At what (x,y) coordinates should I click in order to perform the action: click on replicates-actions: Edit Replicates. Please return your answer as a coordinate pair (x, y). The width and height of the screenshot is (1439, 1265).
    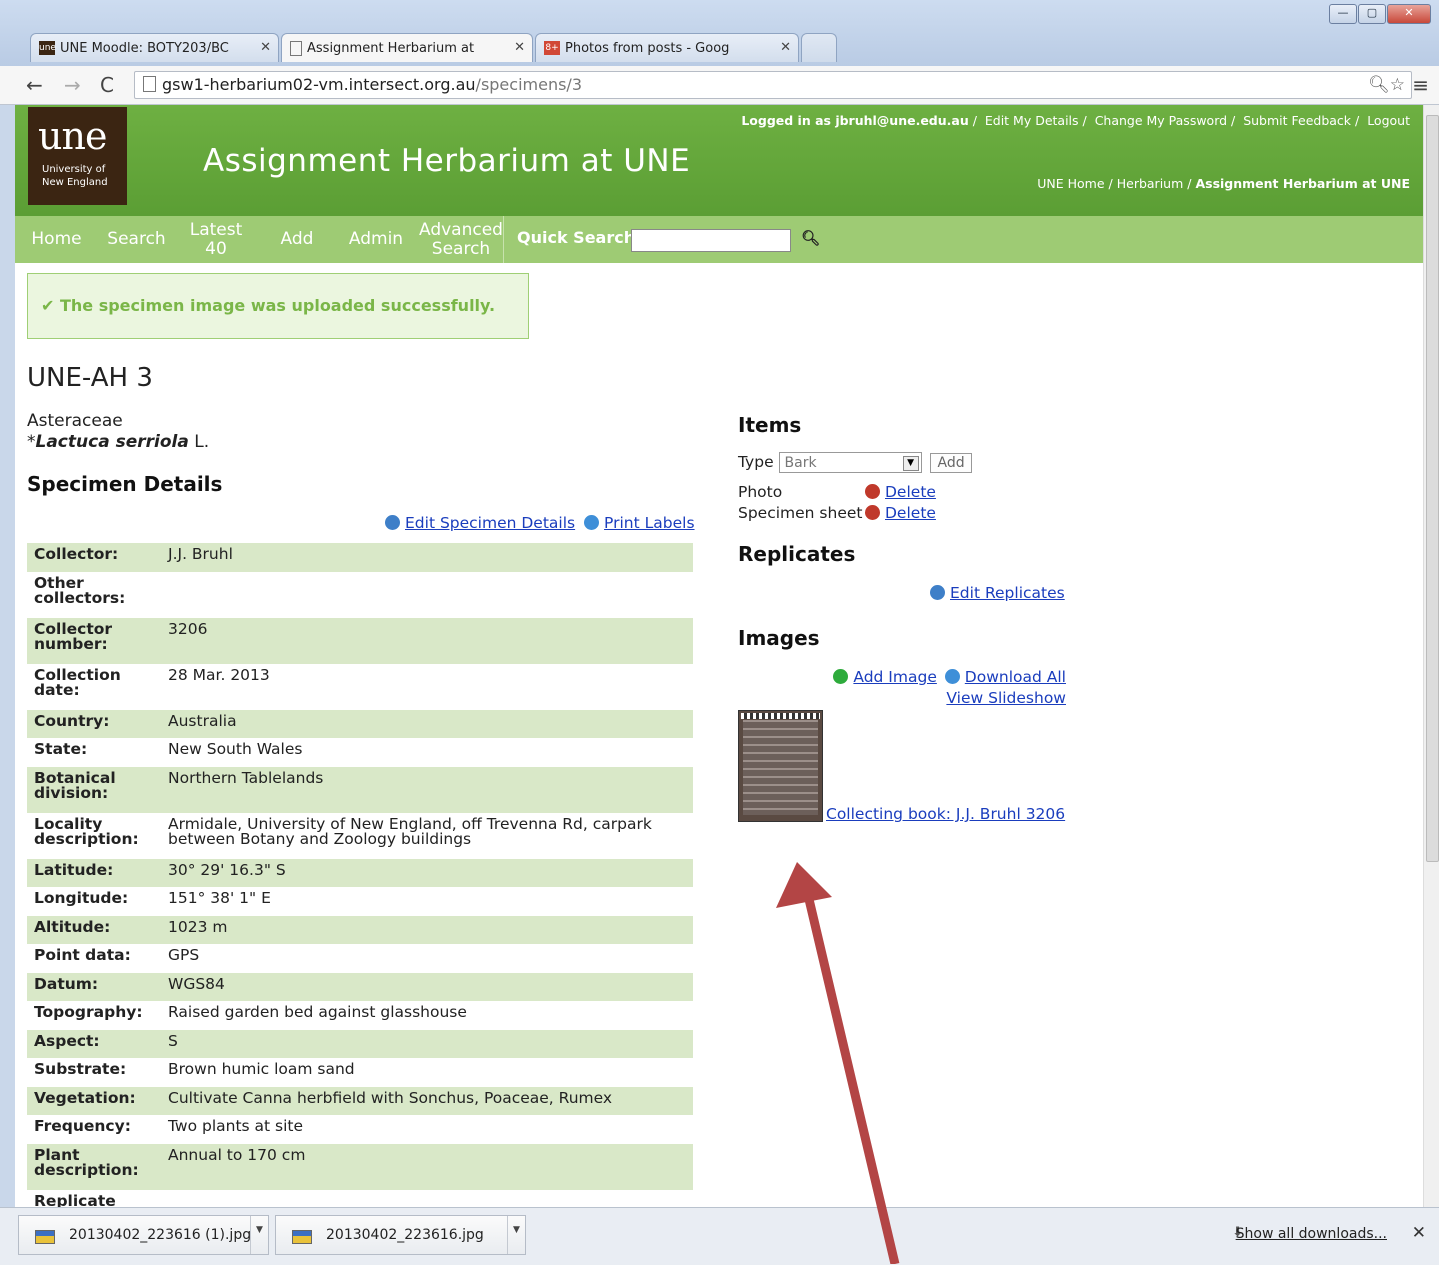
    Looking at the image, I should click on (997, 593).